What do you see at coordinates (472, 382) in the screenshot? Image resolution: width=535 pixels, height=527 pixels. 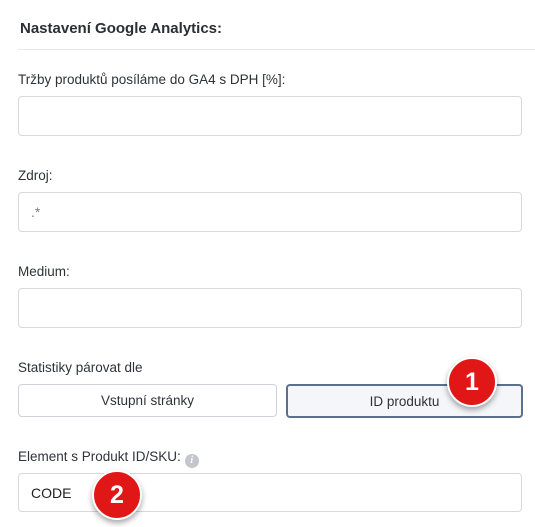 I see `marker-1: 1` at bounding box center [472, 382].